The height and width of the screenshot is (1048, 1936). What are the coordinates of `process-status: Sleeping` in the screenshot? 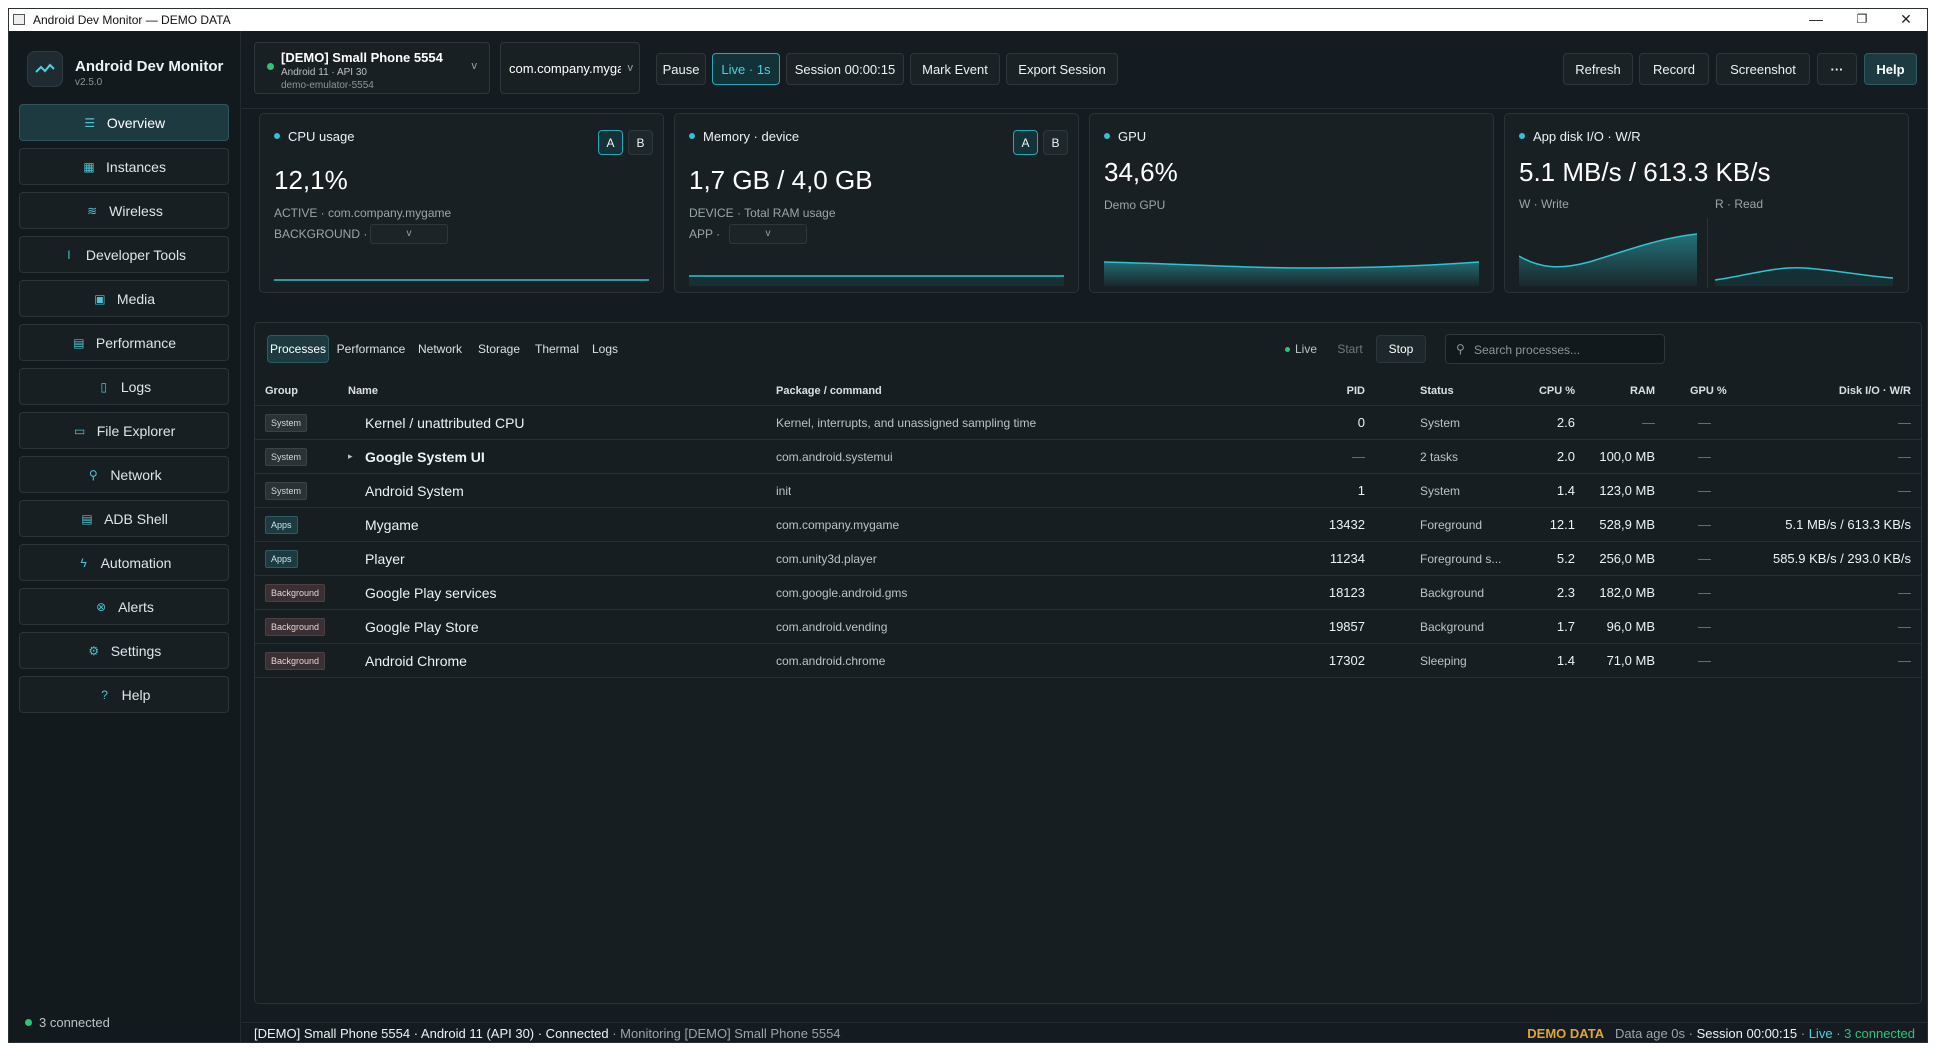 It's located at (1443, 660).